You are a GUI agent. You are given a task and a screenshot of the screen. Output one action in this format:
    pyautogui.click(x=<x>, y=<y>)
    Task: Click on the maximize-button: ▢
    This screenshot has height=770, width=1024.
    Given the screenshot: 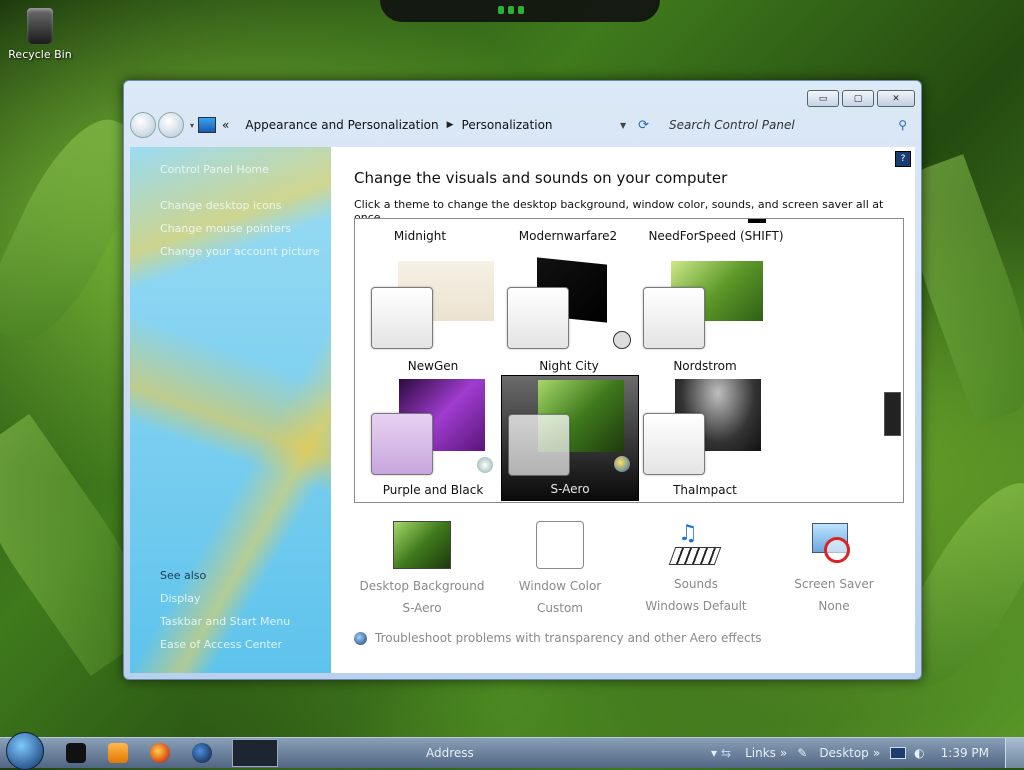 What is the action you would take?
    pyautogui.click(x=858, y=98)
    